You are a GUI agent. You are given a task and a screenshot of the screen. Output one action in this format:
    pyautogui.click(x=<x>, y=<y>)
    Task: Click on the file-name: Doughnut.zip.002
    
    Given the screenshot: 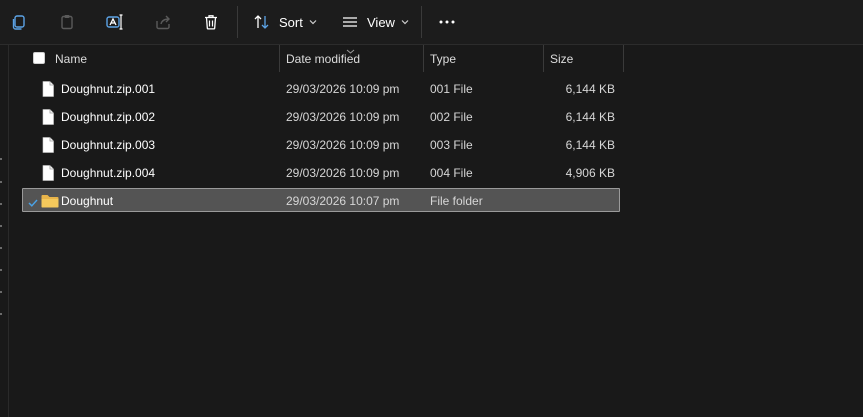 What is the action you would take?
    pyautogui.click(x=108, y=117)
    